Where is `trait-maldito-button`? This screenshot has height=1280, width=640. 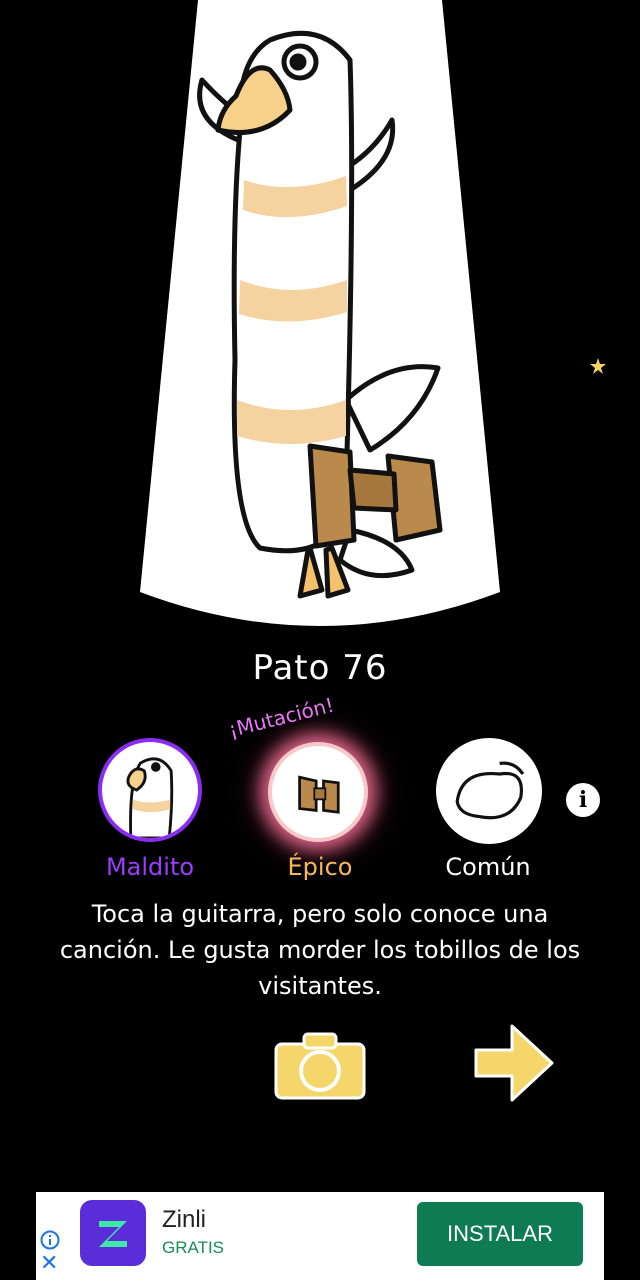 trait-maldito-button is located at coordinates (150, 790).